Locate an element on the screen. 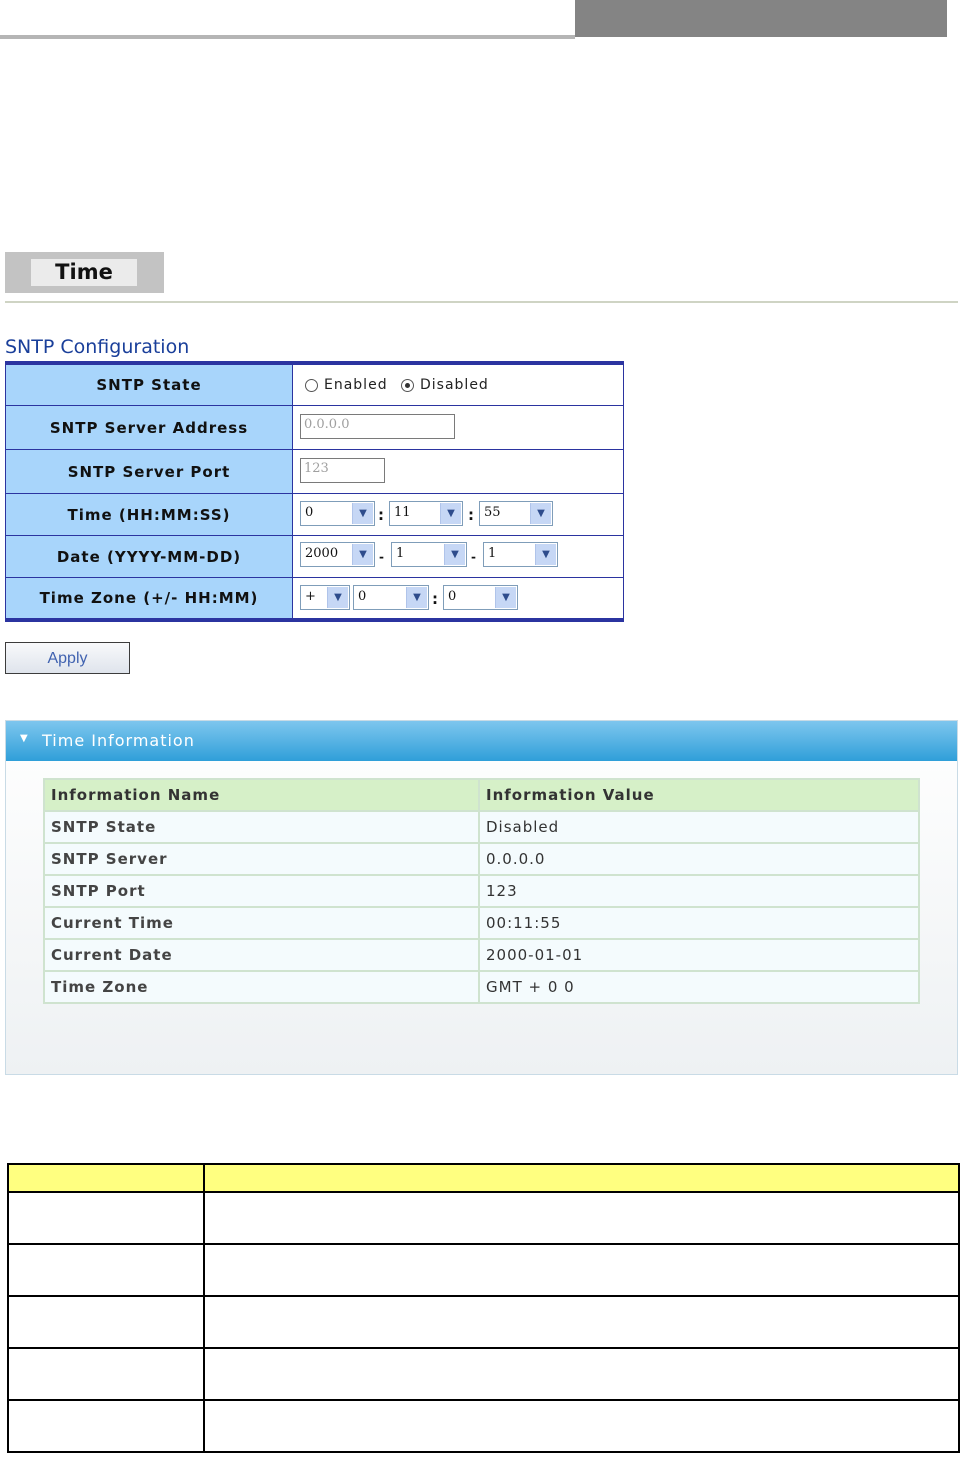  time-tab: Time is located at coordinates (84, 272).